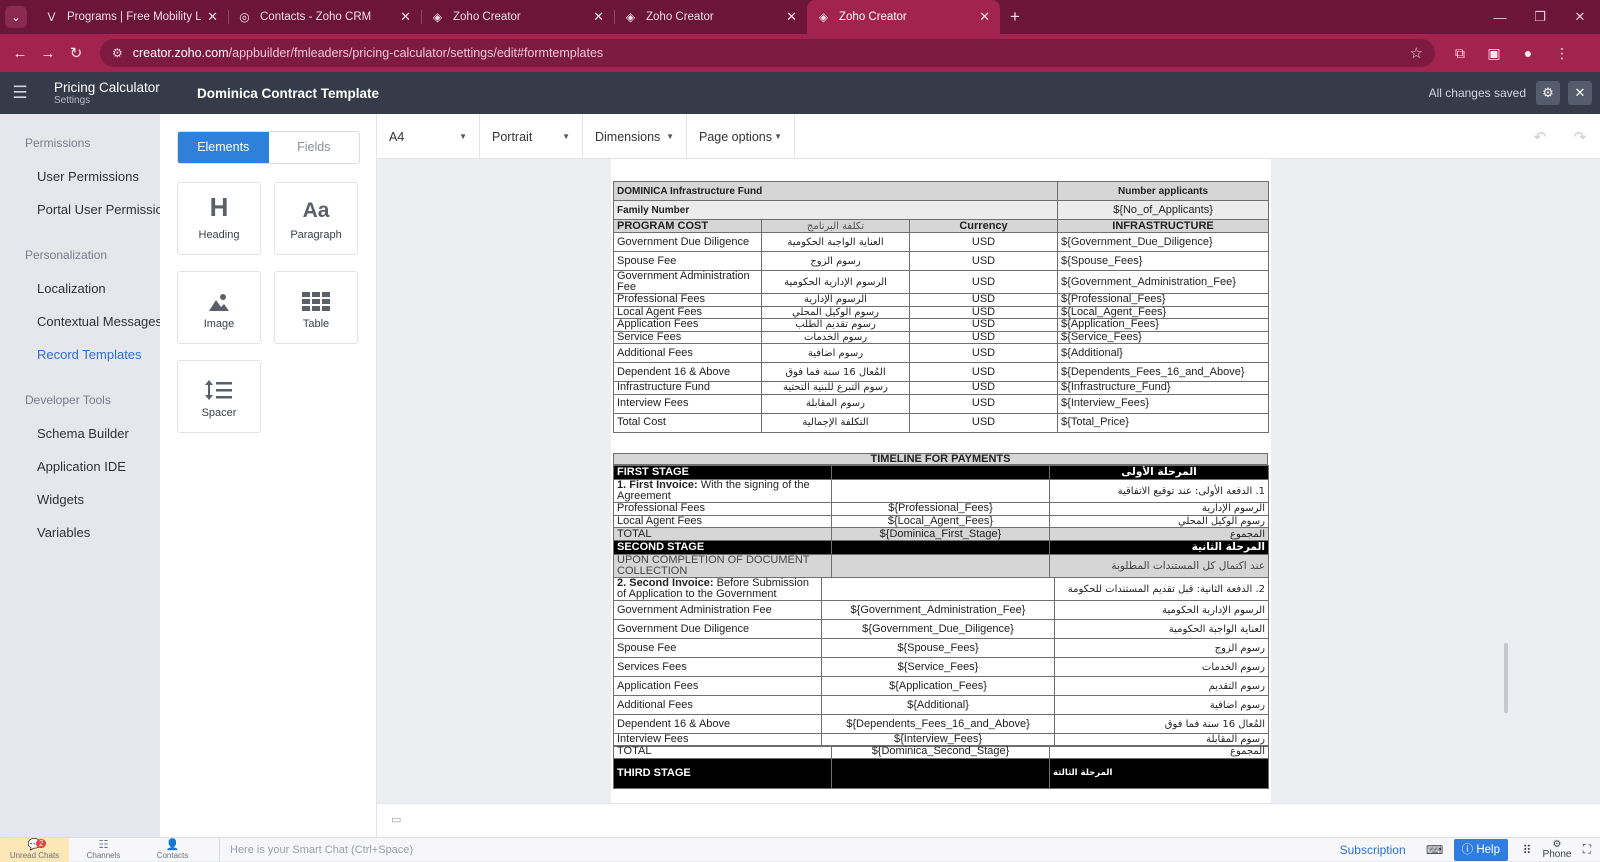 Image resolution: width=1600 pixels, height=862 pixels. I want to click on sidebar-item-schema-builder: Schema Builder, so click(80, 433).